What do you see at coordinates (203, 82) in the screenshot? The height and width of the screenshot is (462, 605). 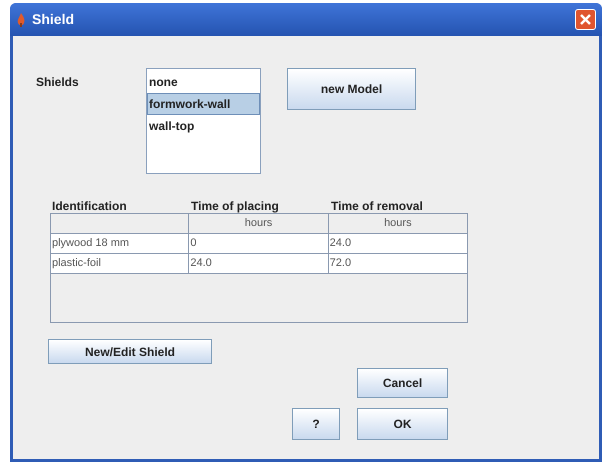 I see `list-item: none` at bounding box center [203, 82].